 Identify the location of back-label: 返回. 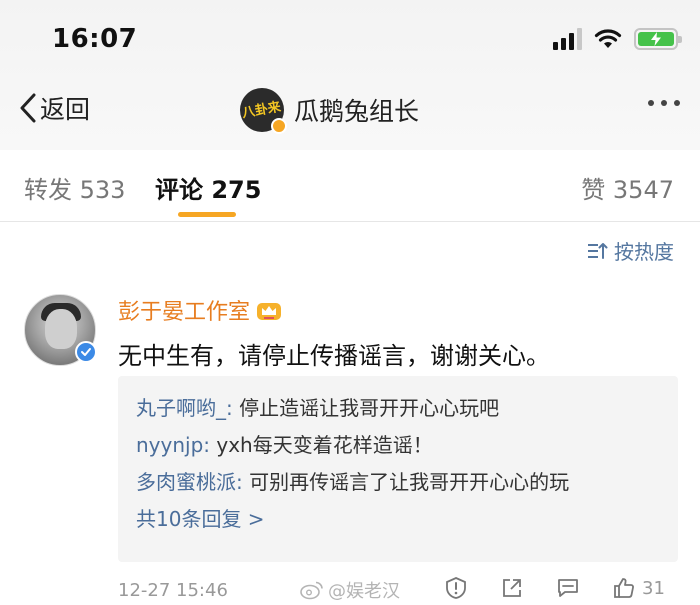
(65, 109).